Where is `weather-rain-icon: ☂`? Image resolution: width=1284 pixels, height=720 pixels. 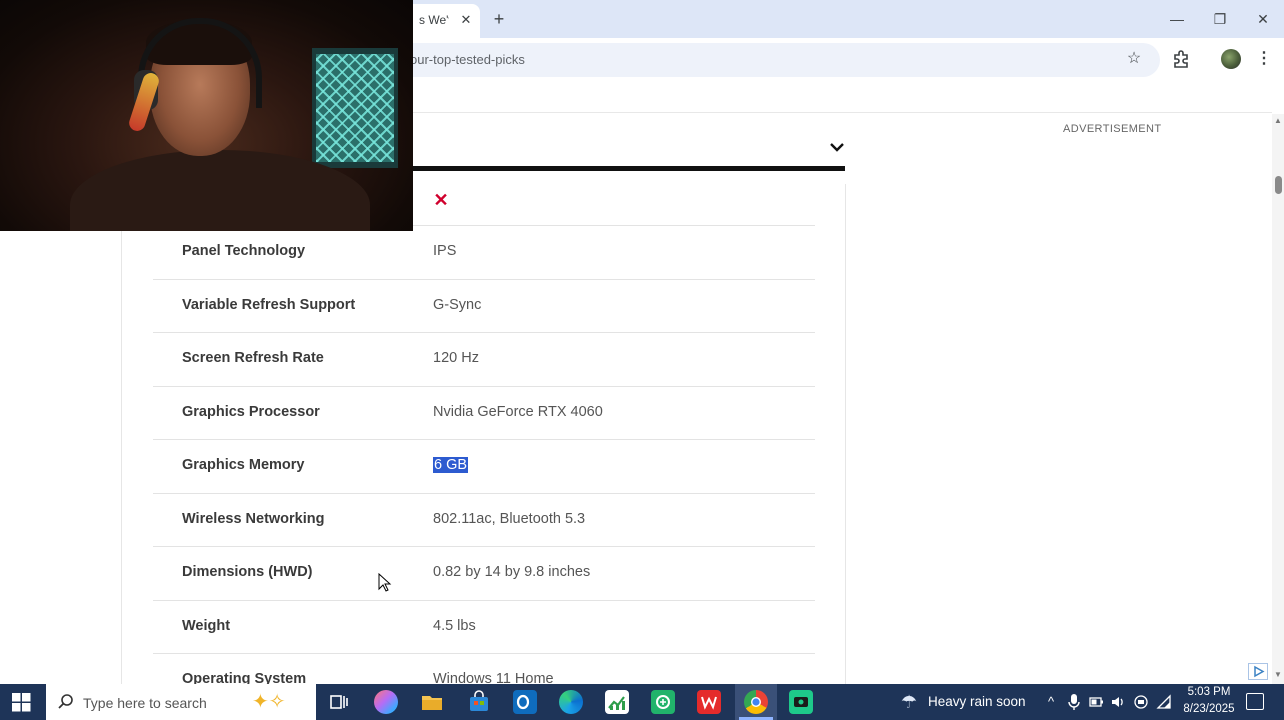 weather-rain-icon: ☂ is located at coordinates (909, 702).